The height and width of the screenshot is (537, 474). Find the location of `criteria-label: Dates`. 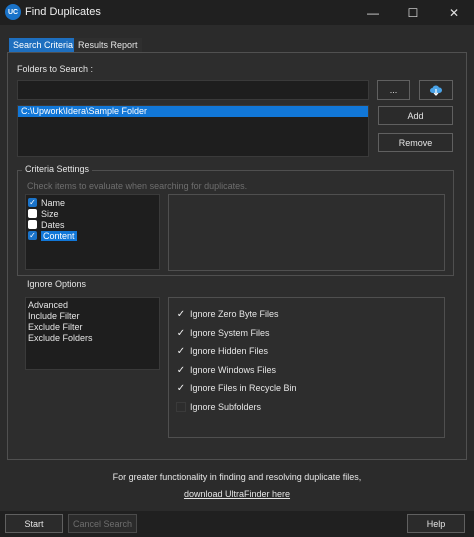

criteria-label: Dates is located at coordinates (53, 224).